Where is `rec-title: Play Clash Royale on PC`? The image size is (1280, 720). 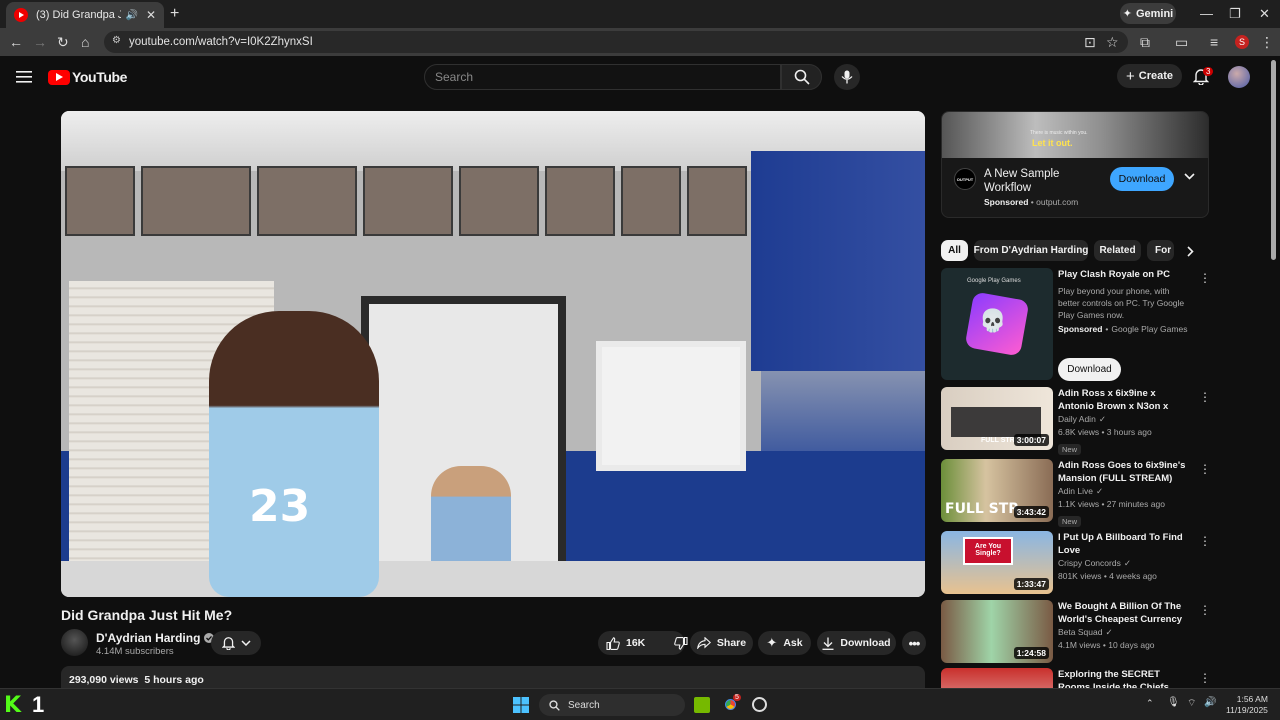 rec-title: Play Clash Royale on PC is located at coordinates (1125, 274).